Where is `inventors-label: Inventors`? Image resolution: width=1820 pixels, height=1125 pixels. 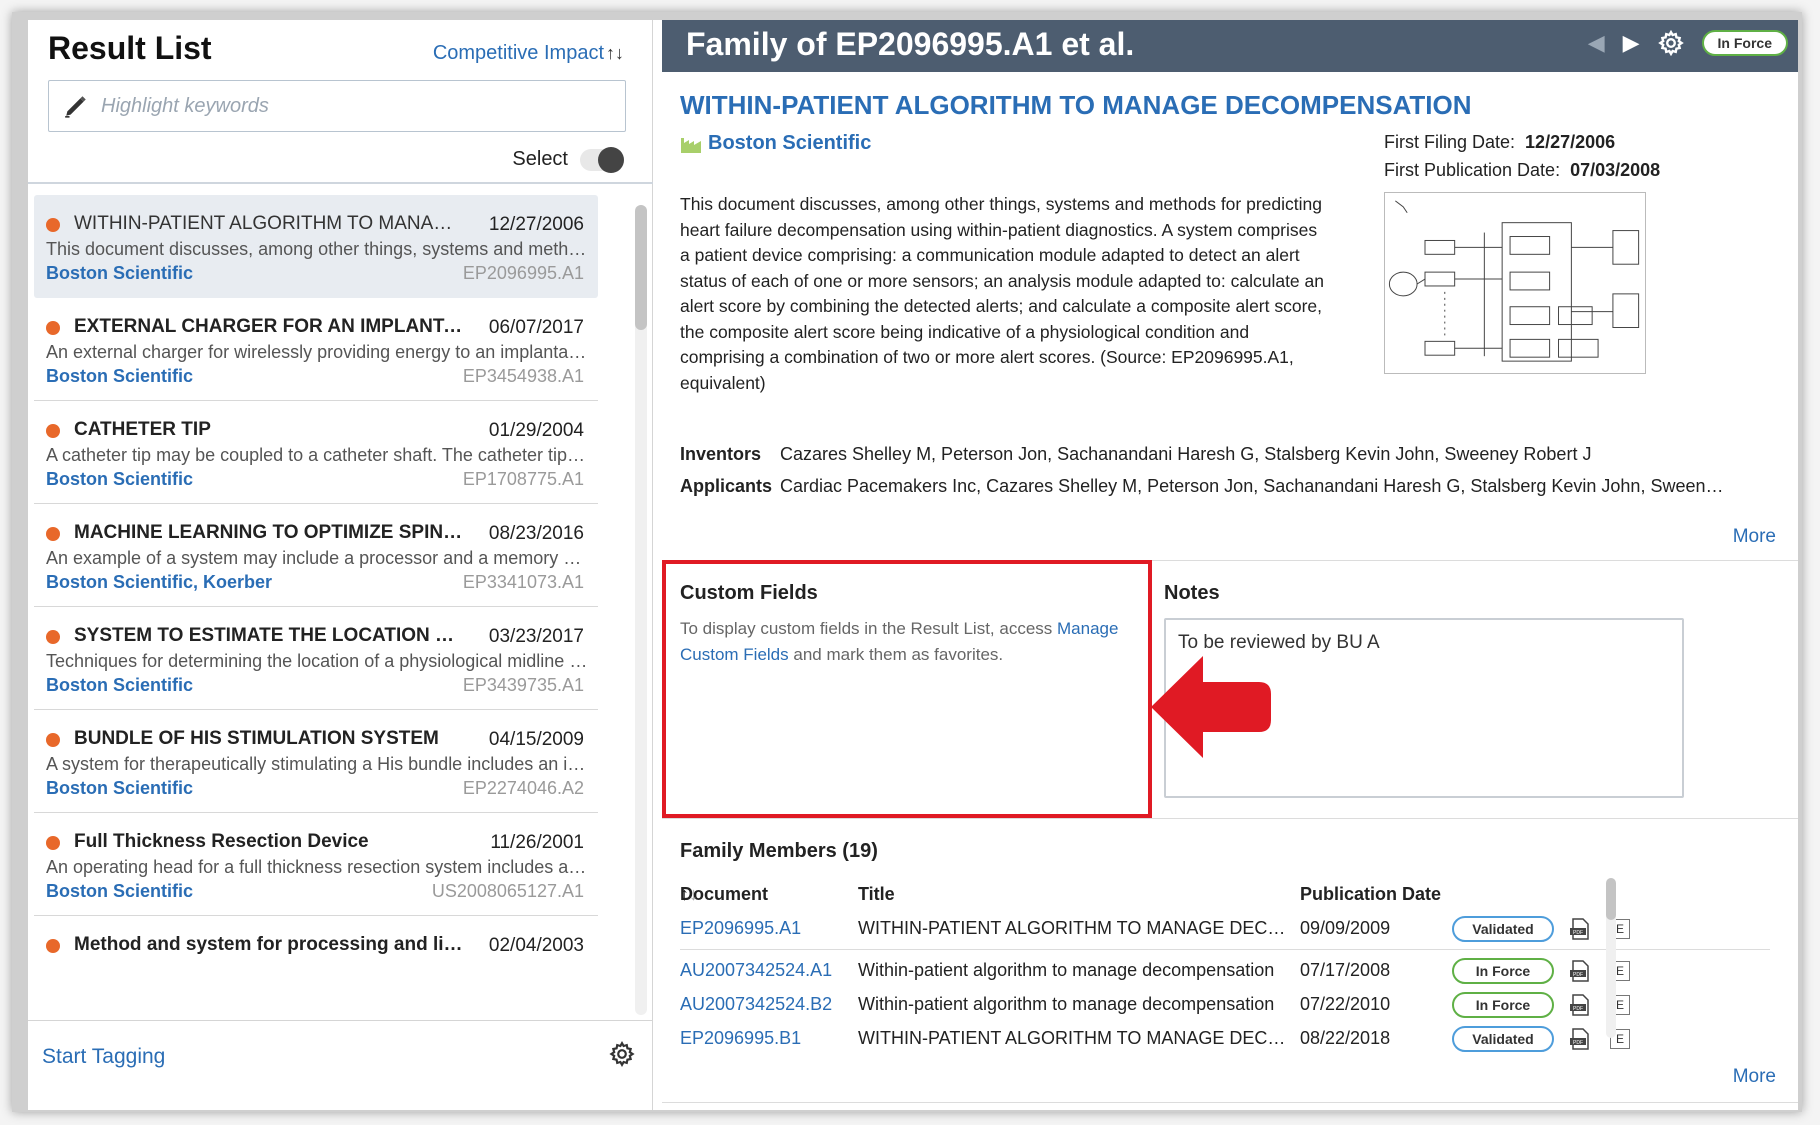
inventors-label: Inventors is located at coordinates (721, 453).